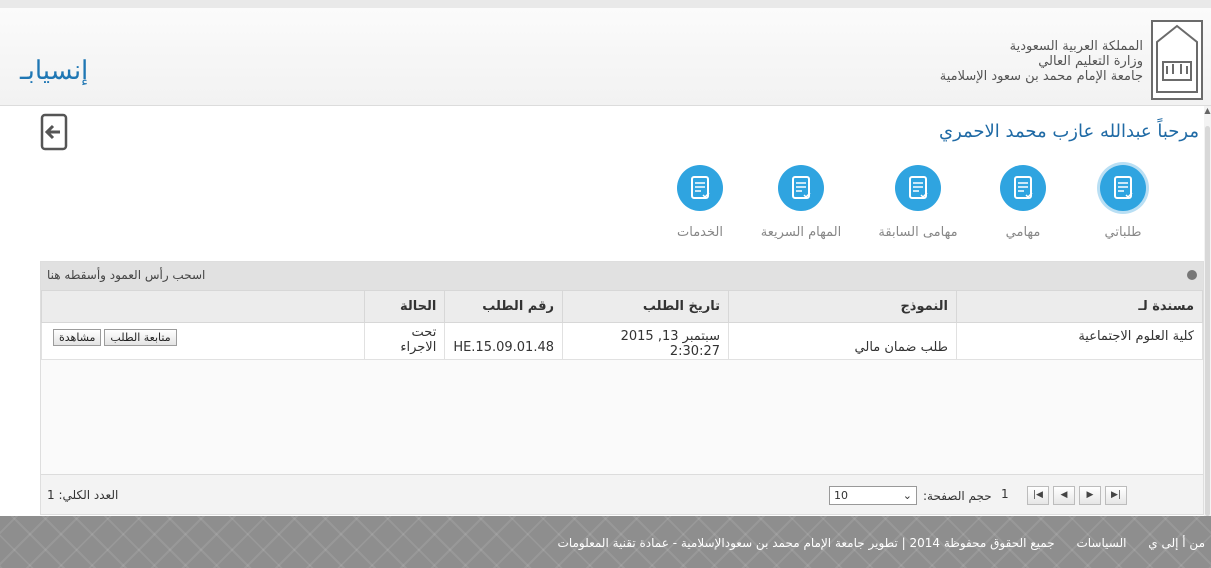  What do you see at coordinates (1068, 131) in the screenshot?
I see `welcome-message: مرحباً عبدالله عازب محمد الاحمري` at bounding box center [1068, 131].